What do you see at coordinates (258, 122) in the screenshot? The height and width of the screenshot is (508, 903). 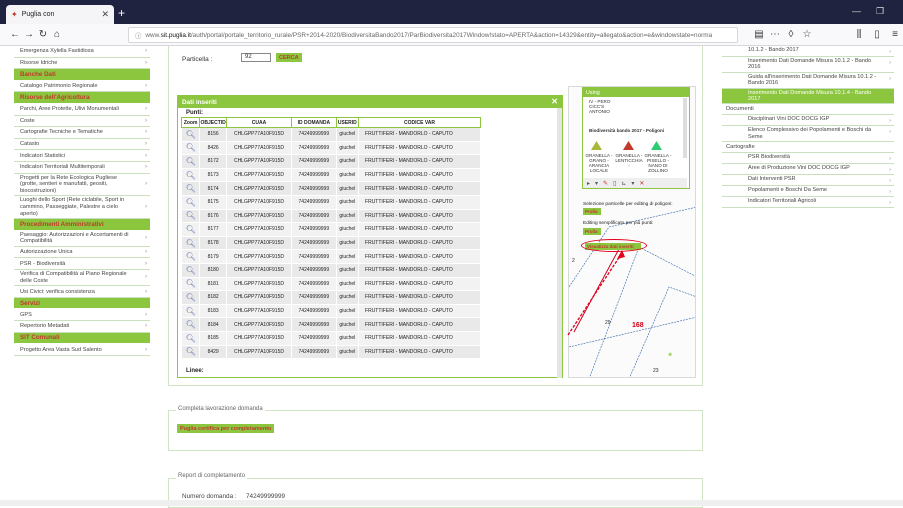 I see `column-header: CUAA` at bounding box center [258, 122].